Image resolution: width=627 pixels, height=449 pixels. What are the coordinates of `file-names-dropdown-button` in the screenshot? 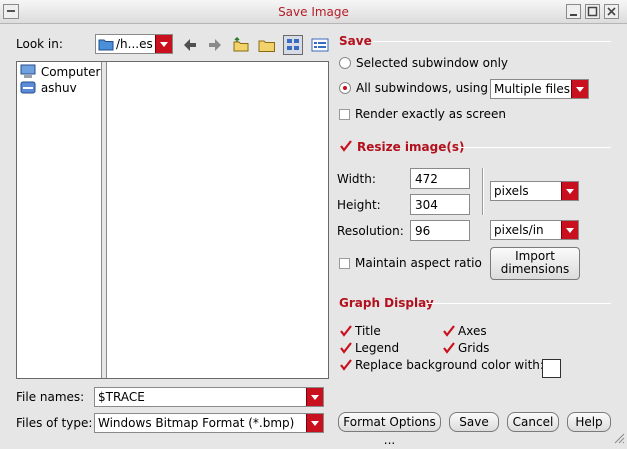 It's located at (314, 397).